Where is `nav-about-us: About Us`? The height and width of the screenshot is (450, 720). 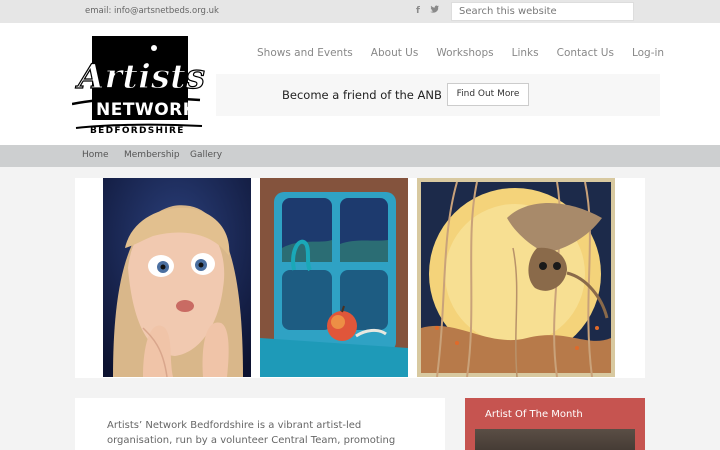
nav-about-us: About Us is located at coordinates (395, 53).